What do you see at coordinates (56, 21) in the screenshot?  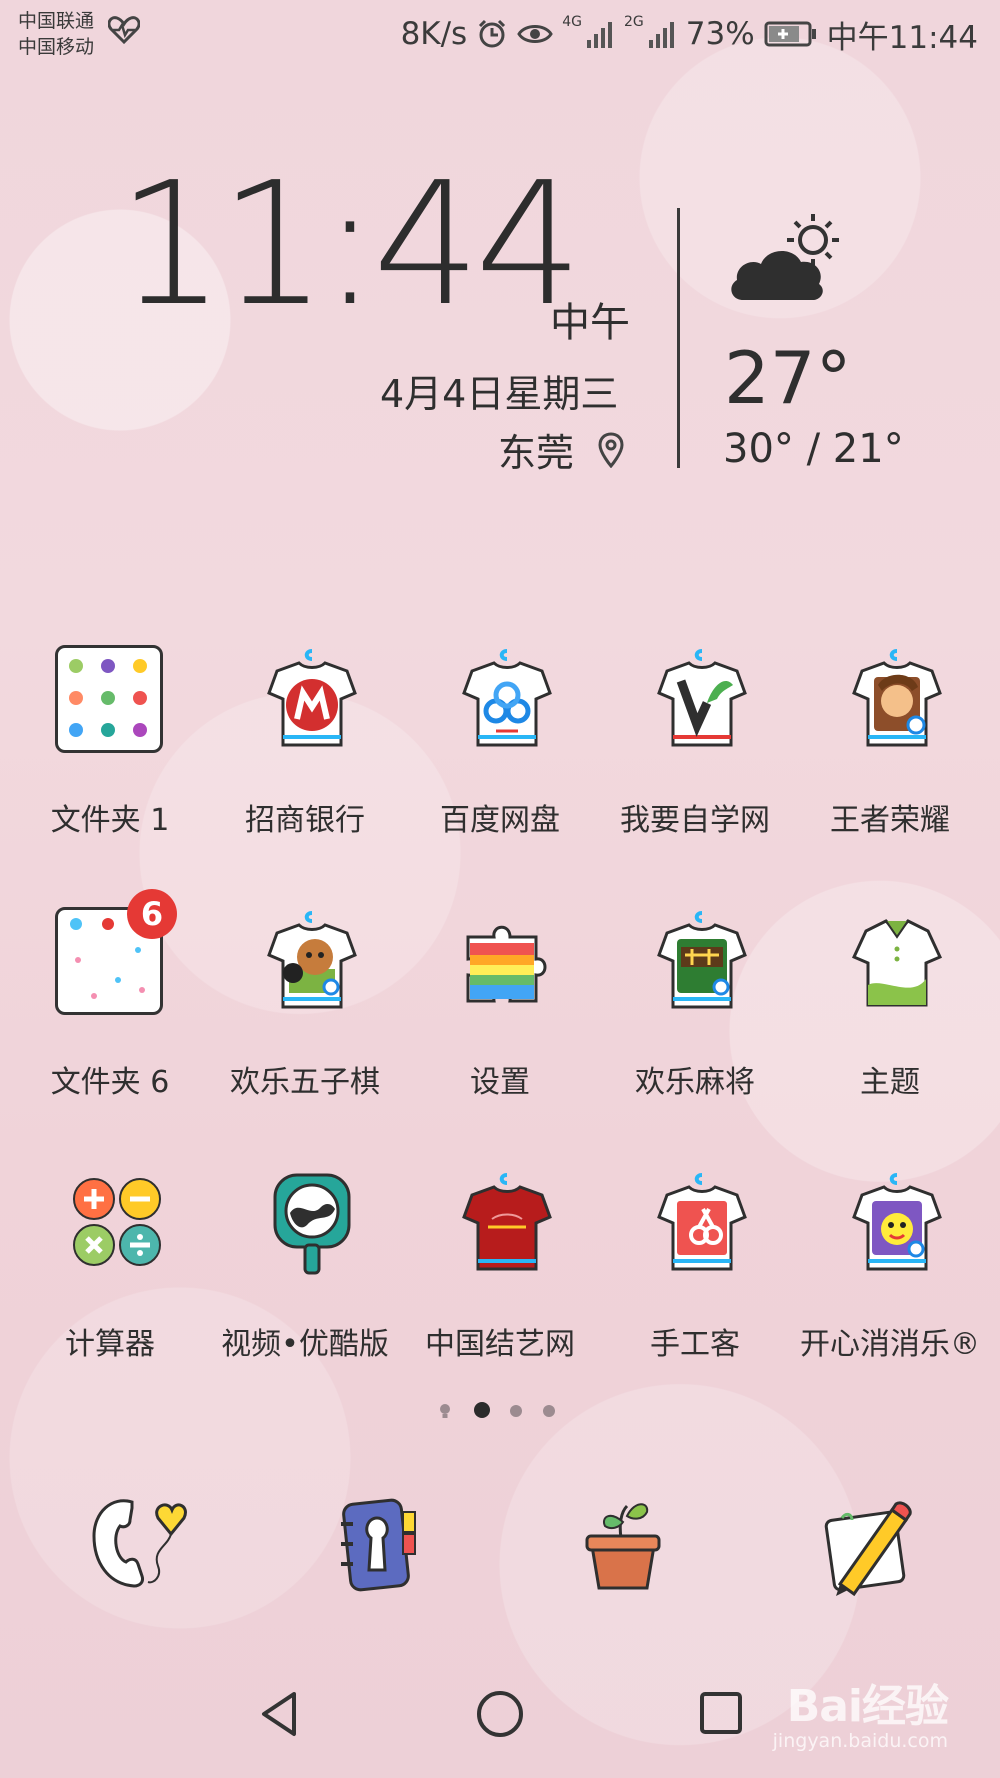 I see `carrier-1: 中国联通` at bounding box center [56, 21].